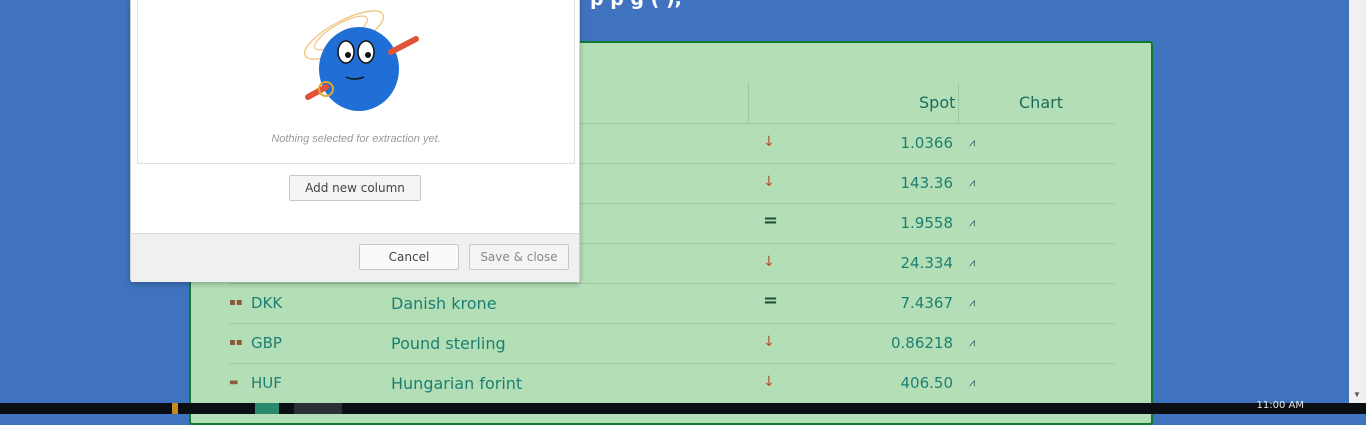  What do you see at coordinates (927, 223) in the screenshot?
I see `spot-rate: 1.9558` at bounding box center [927, 223].